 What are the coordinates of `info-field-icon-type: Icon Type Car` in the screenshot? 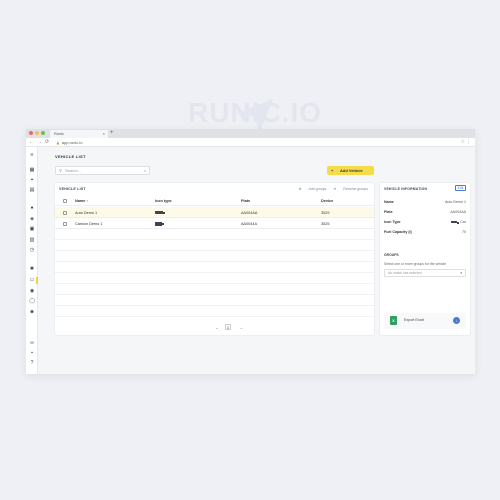 It's located at (425, 223).